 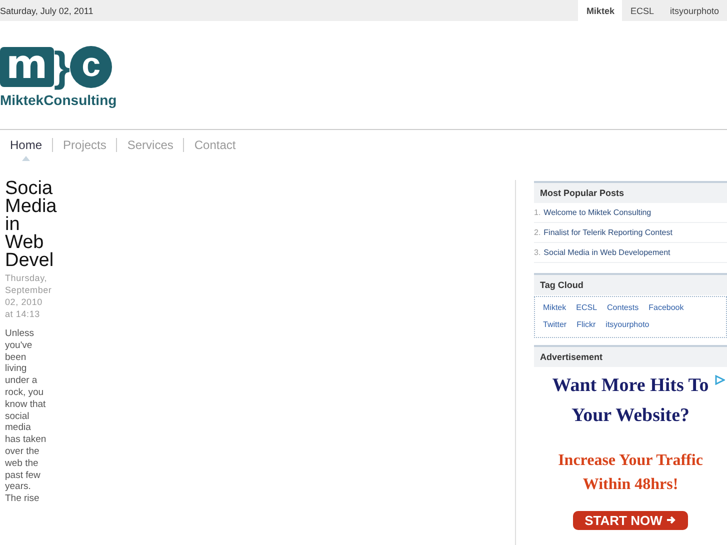 I want to click on site-tab: Miktek, so click(x=600, y=10).